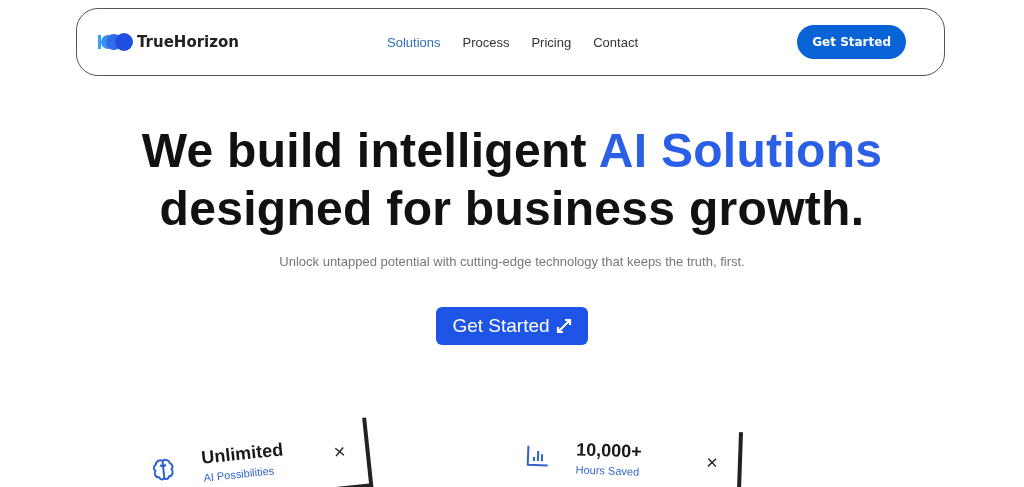 This screenshot has width=1024, height=487. I want to click on stat-caption: Hours Saved, so click(608, 470).